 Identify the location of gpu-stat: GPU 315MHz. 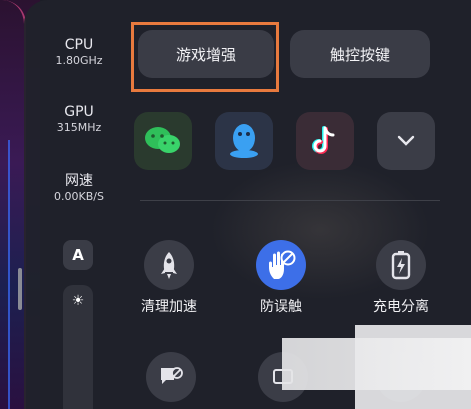
(79, 119).